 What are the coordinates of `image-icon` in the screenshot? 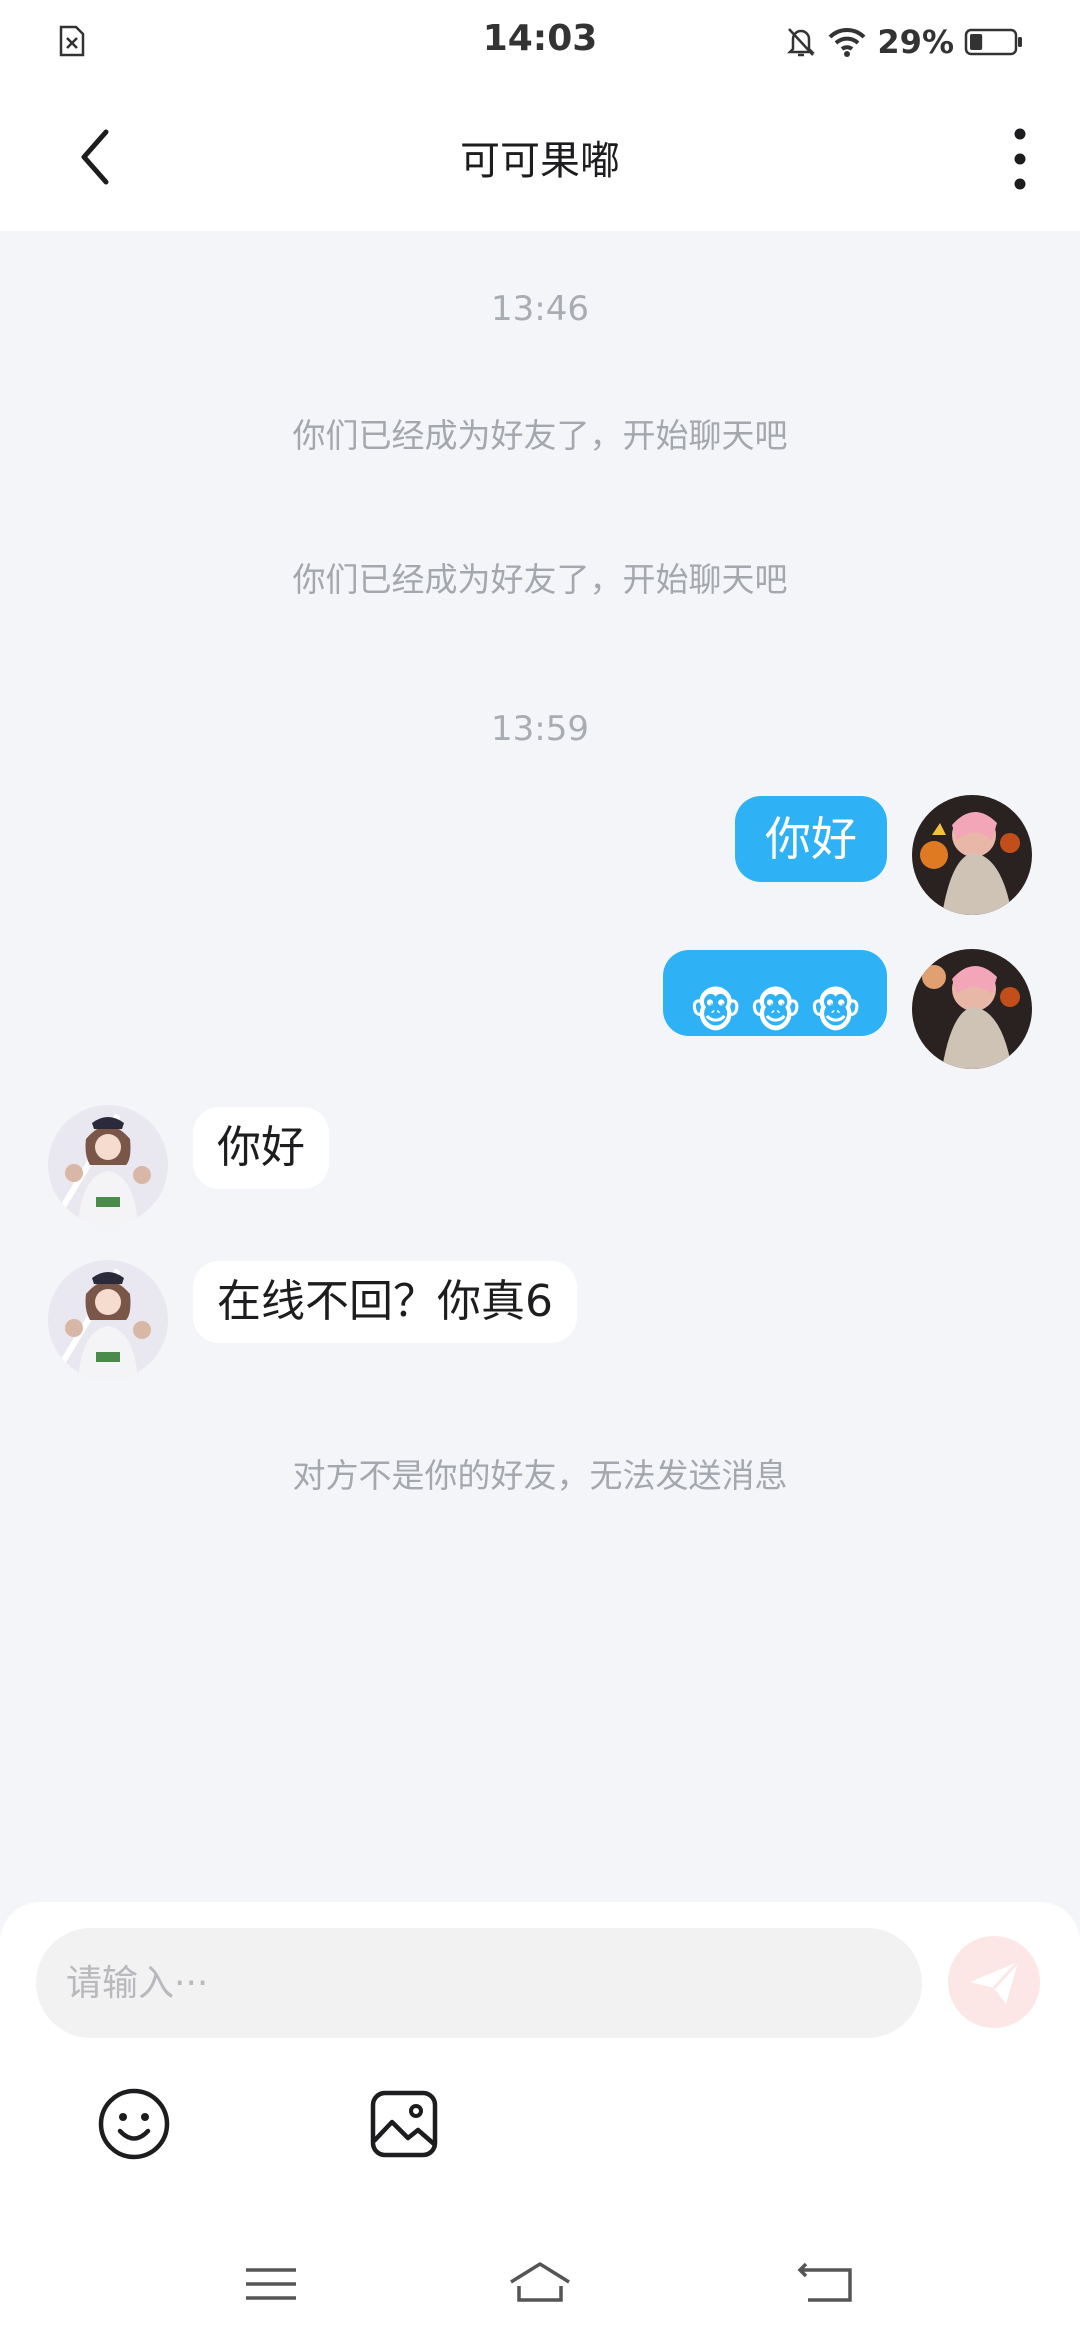 It's located at (404, 2124).